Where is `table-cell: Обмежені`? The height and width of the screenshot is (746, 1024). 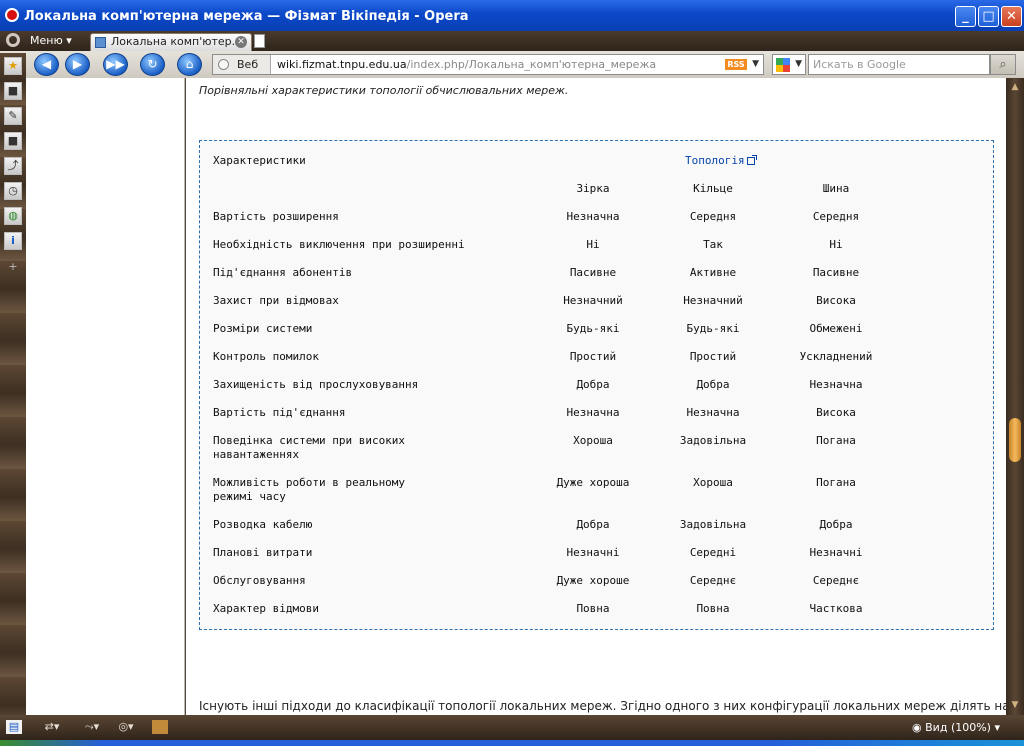 table-cell: Обмежені is located at coordinates (836, 328).